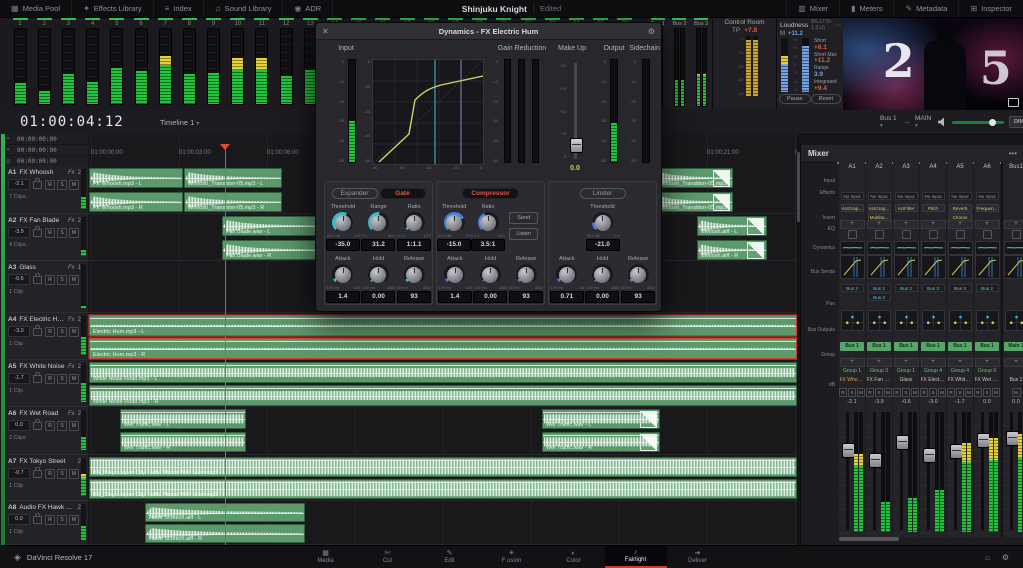  What do you see at coordinates (271, 226) in the screenshot?
I see `audio-clip: Fan Blade.wav - L` at bounding box center [271, 226].